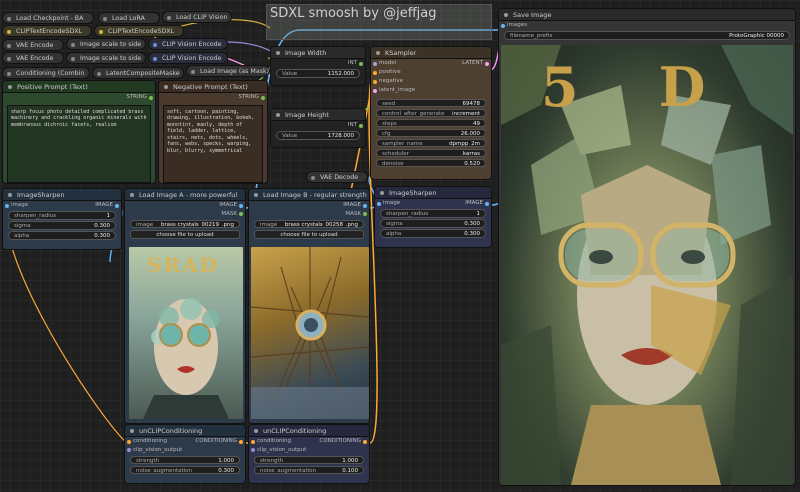 This screenshot has width=800, height=492. I want to click on clip-text-encode-sdxl-node-1: CLIPTextEncodeSDXL, so click(47, 31).